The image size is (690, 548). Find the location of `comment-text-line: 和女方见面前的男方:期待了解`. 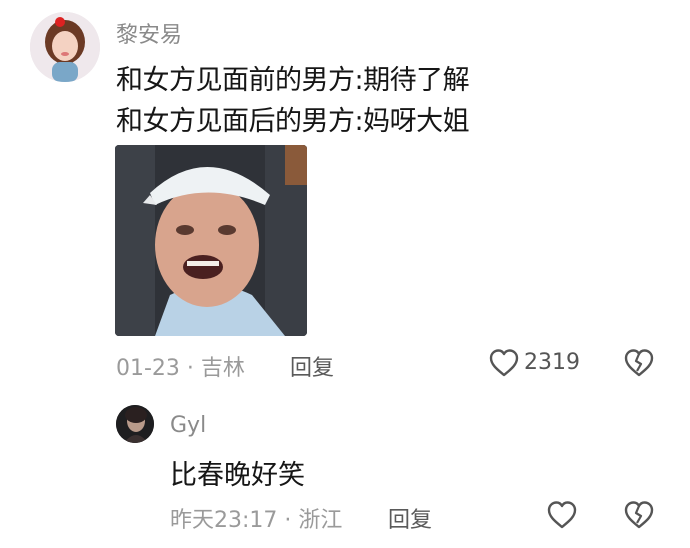

comment-text-line: 和女方见面前的男方:期待了解 is located at coordinates (293, 80).